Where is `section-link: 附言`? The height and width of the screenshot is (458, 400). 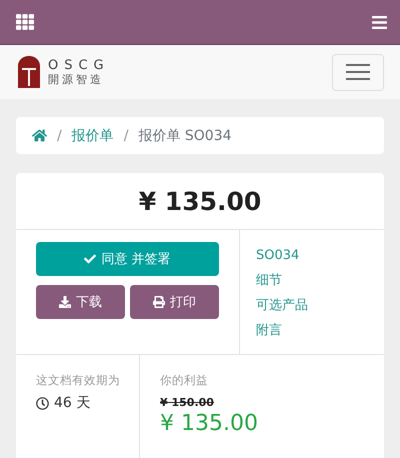 section-link: 附言 is located at coordinates (310, 331).